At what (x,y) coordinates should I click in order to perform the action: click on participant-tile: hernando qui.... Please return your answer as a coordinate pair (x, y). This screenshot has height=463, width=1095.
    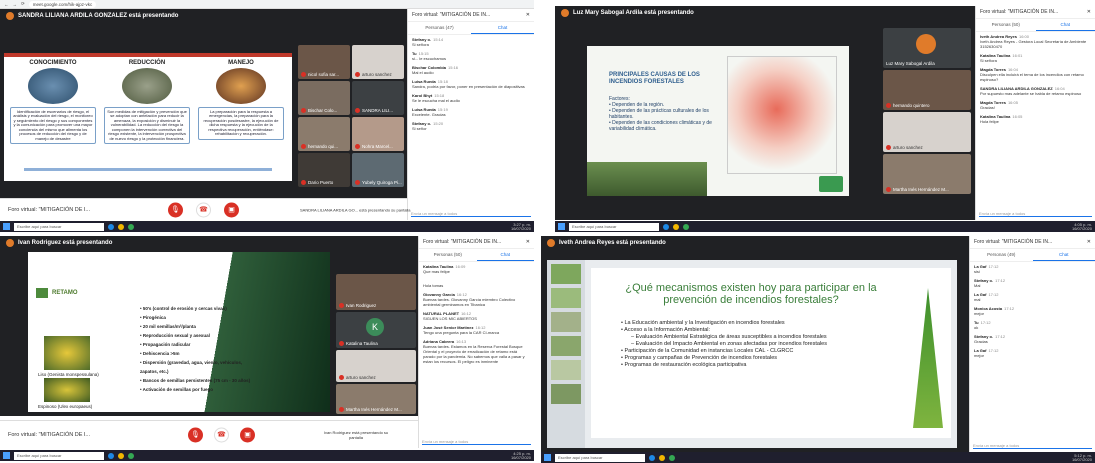
    Looking at the image, I should click on (324, 134).